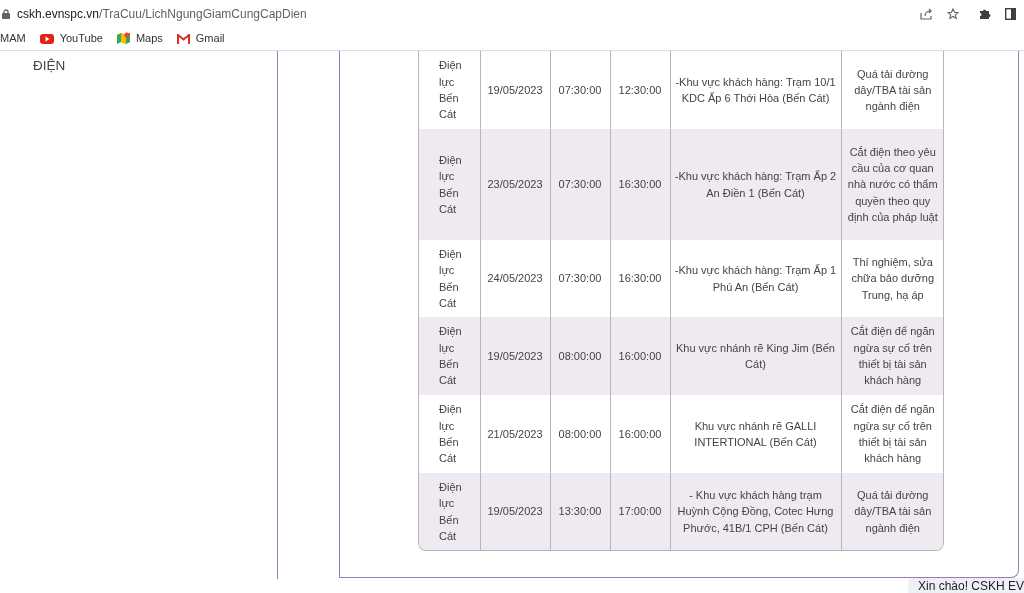 This screenshot has width=1024, height=593. What do you see at coordinates (143, 66) in the screenshot?
I see `sidebar-link: ĐIỆN` at bounding box center [143, 66].